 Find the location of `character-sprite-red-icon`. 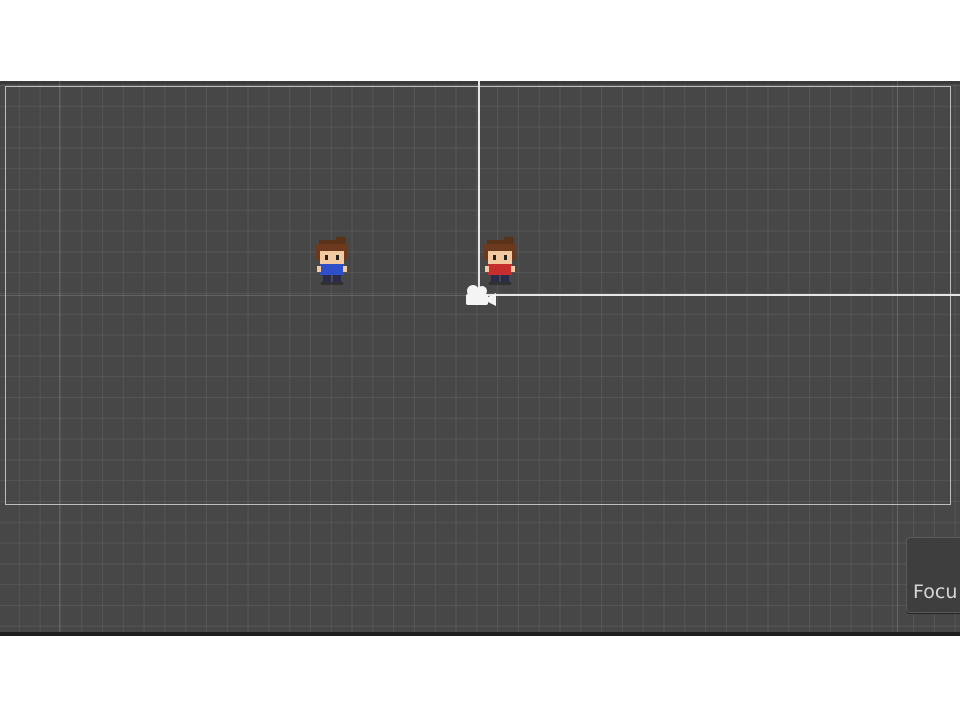

character-sprite-red-icon is located at coordinates (500, 261).